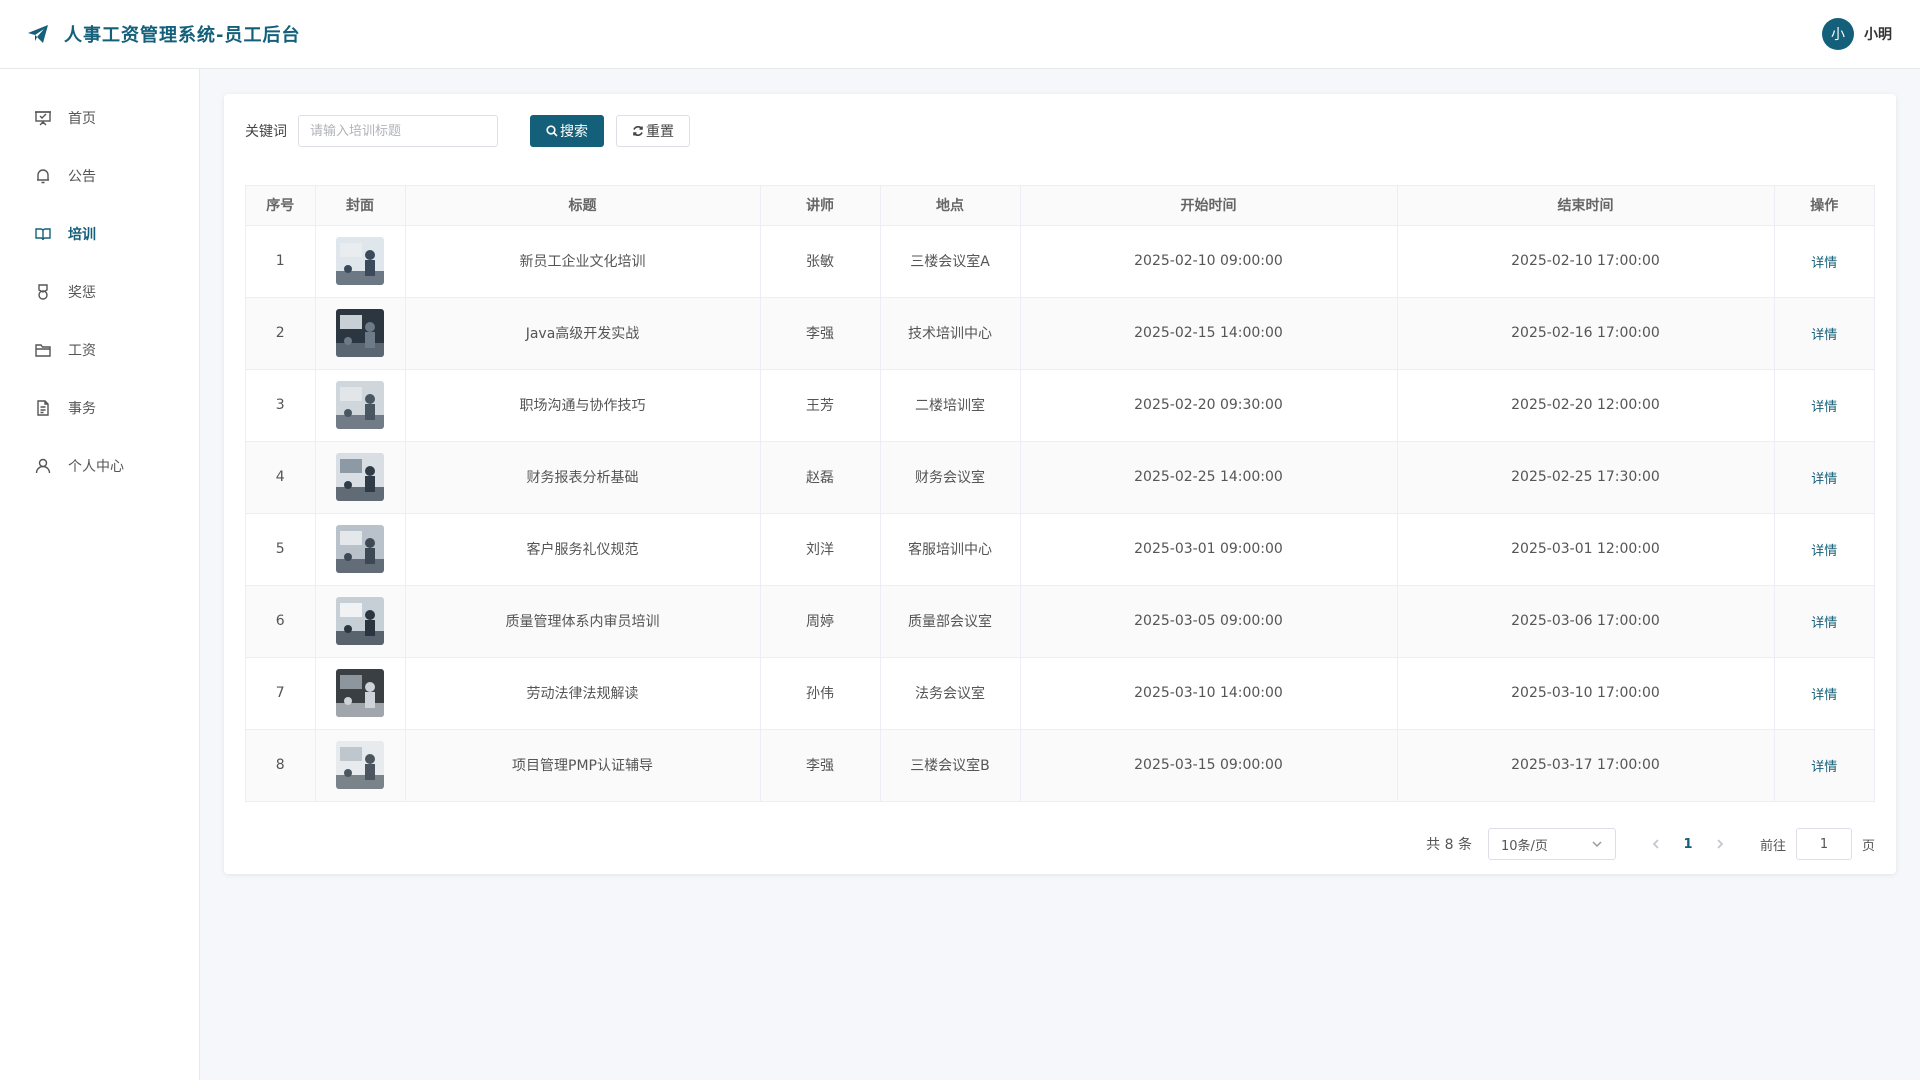 The image size is (1920, 1080). What do you see at coordinates (281, 693) in the screenshot?
I see `cell-no: 7` at bounding box center [281, 693].